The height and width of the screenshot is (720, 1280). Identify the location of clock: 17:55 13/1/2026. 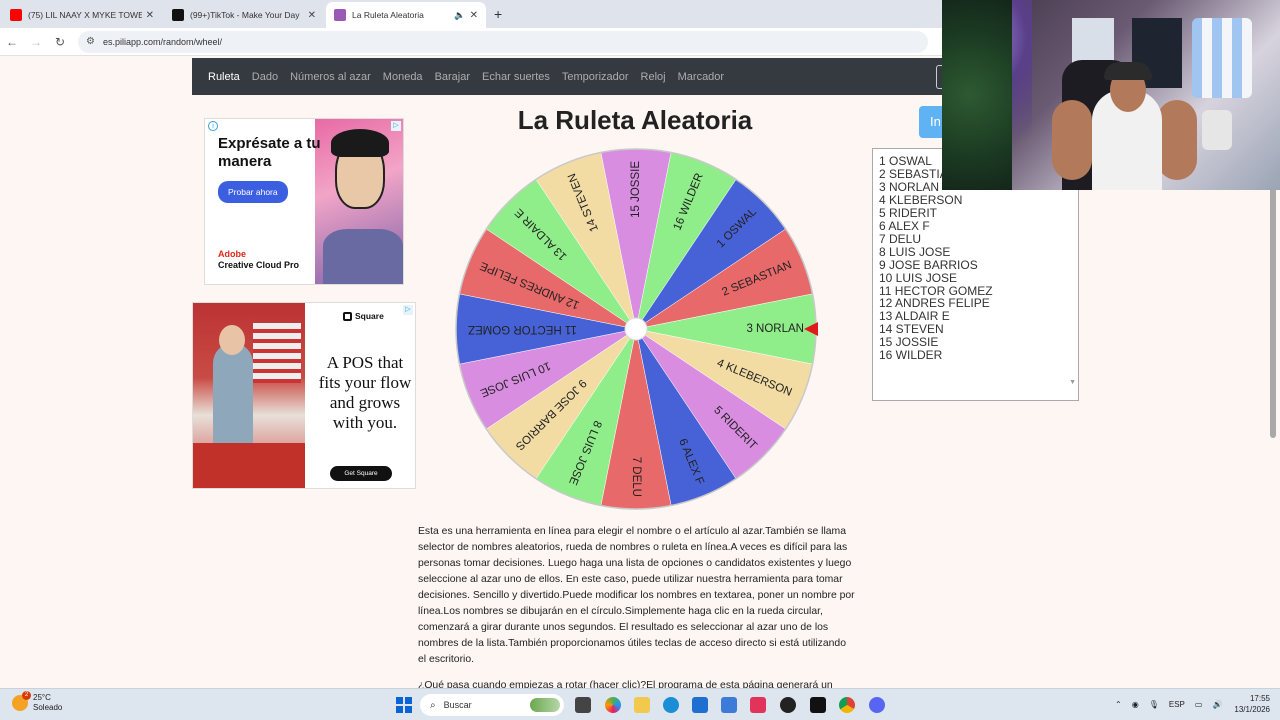
(1252, 704).